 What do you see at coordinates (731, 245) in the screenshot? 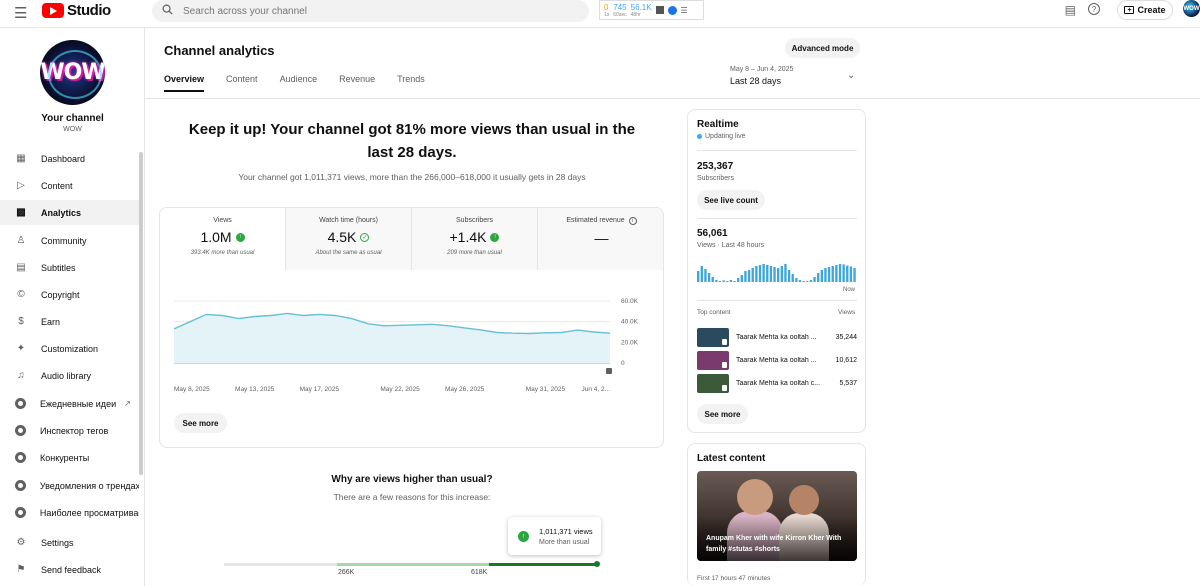
I see `realtime-views-label: Views · Last 48 hours` at bounding box center [731, 245].